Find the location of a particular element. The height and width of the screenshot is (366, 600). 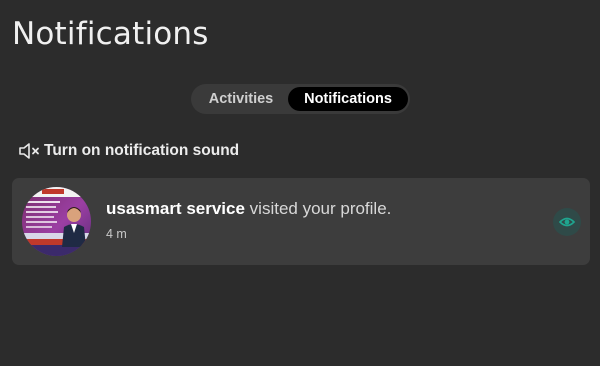

eye-icon is located at coordinates (567, 222).